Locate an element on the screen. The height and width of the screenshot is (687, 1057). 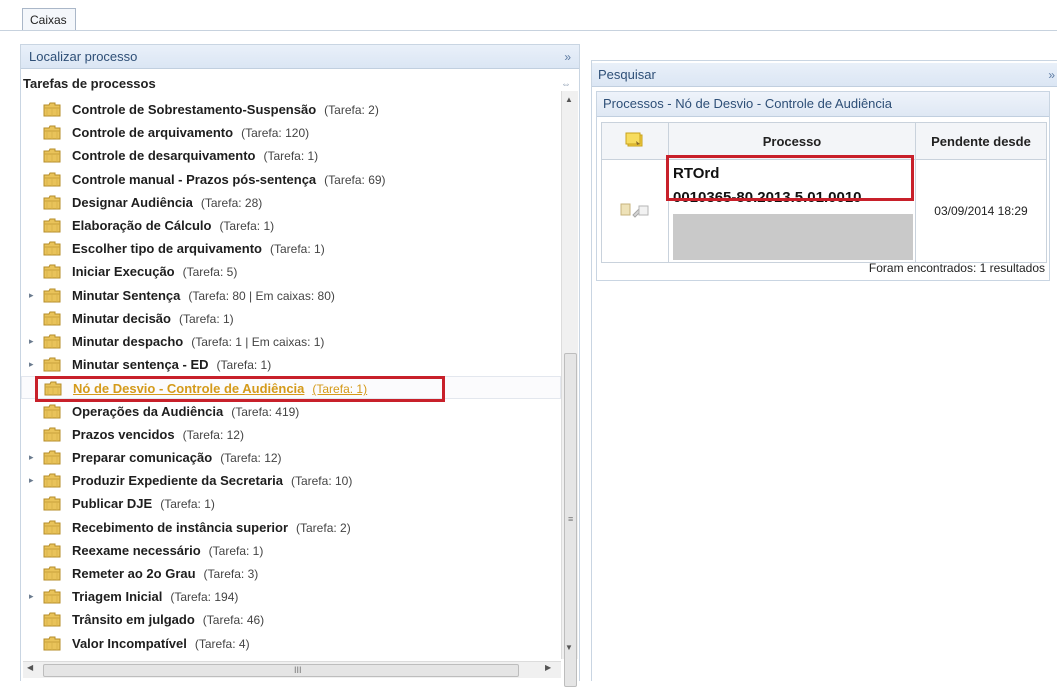
edit-icon is located at coordinates (635, 210).